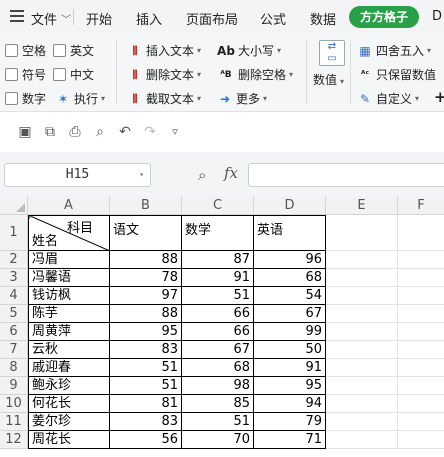 This screenshot has height=457, width=444. What do you see at coordinates (202, 175) in the screenshot?
I see `zoom-icon: ⌕` at bounding box center [202, 175].